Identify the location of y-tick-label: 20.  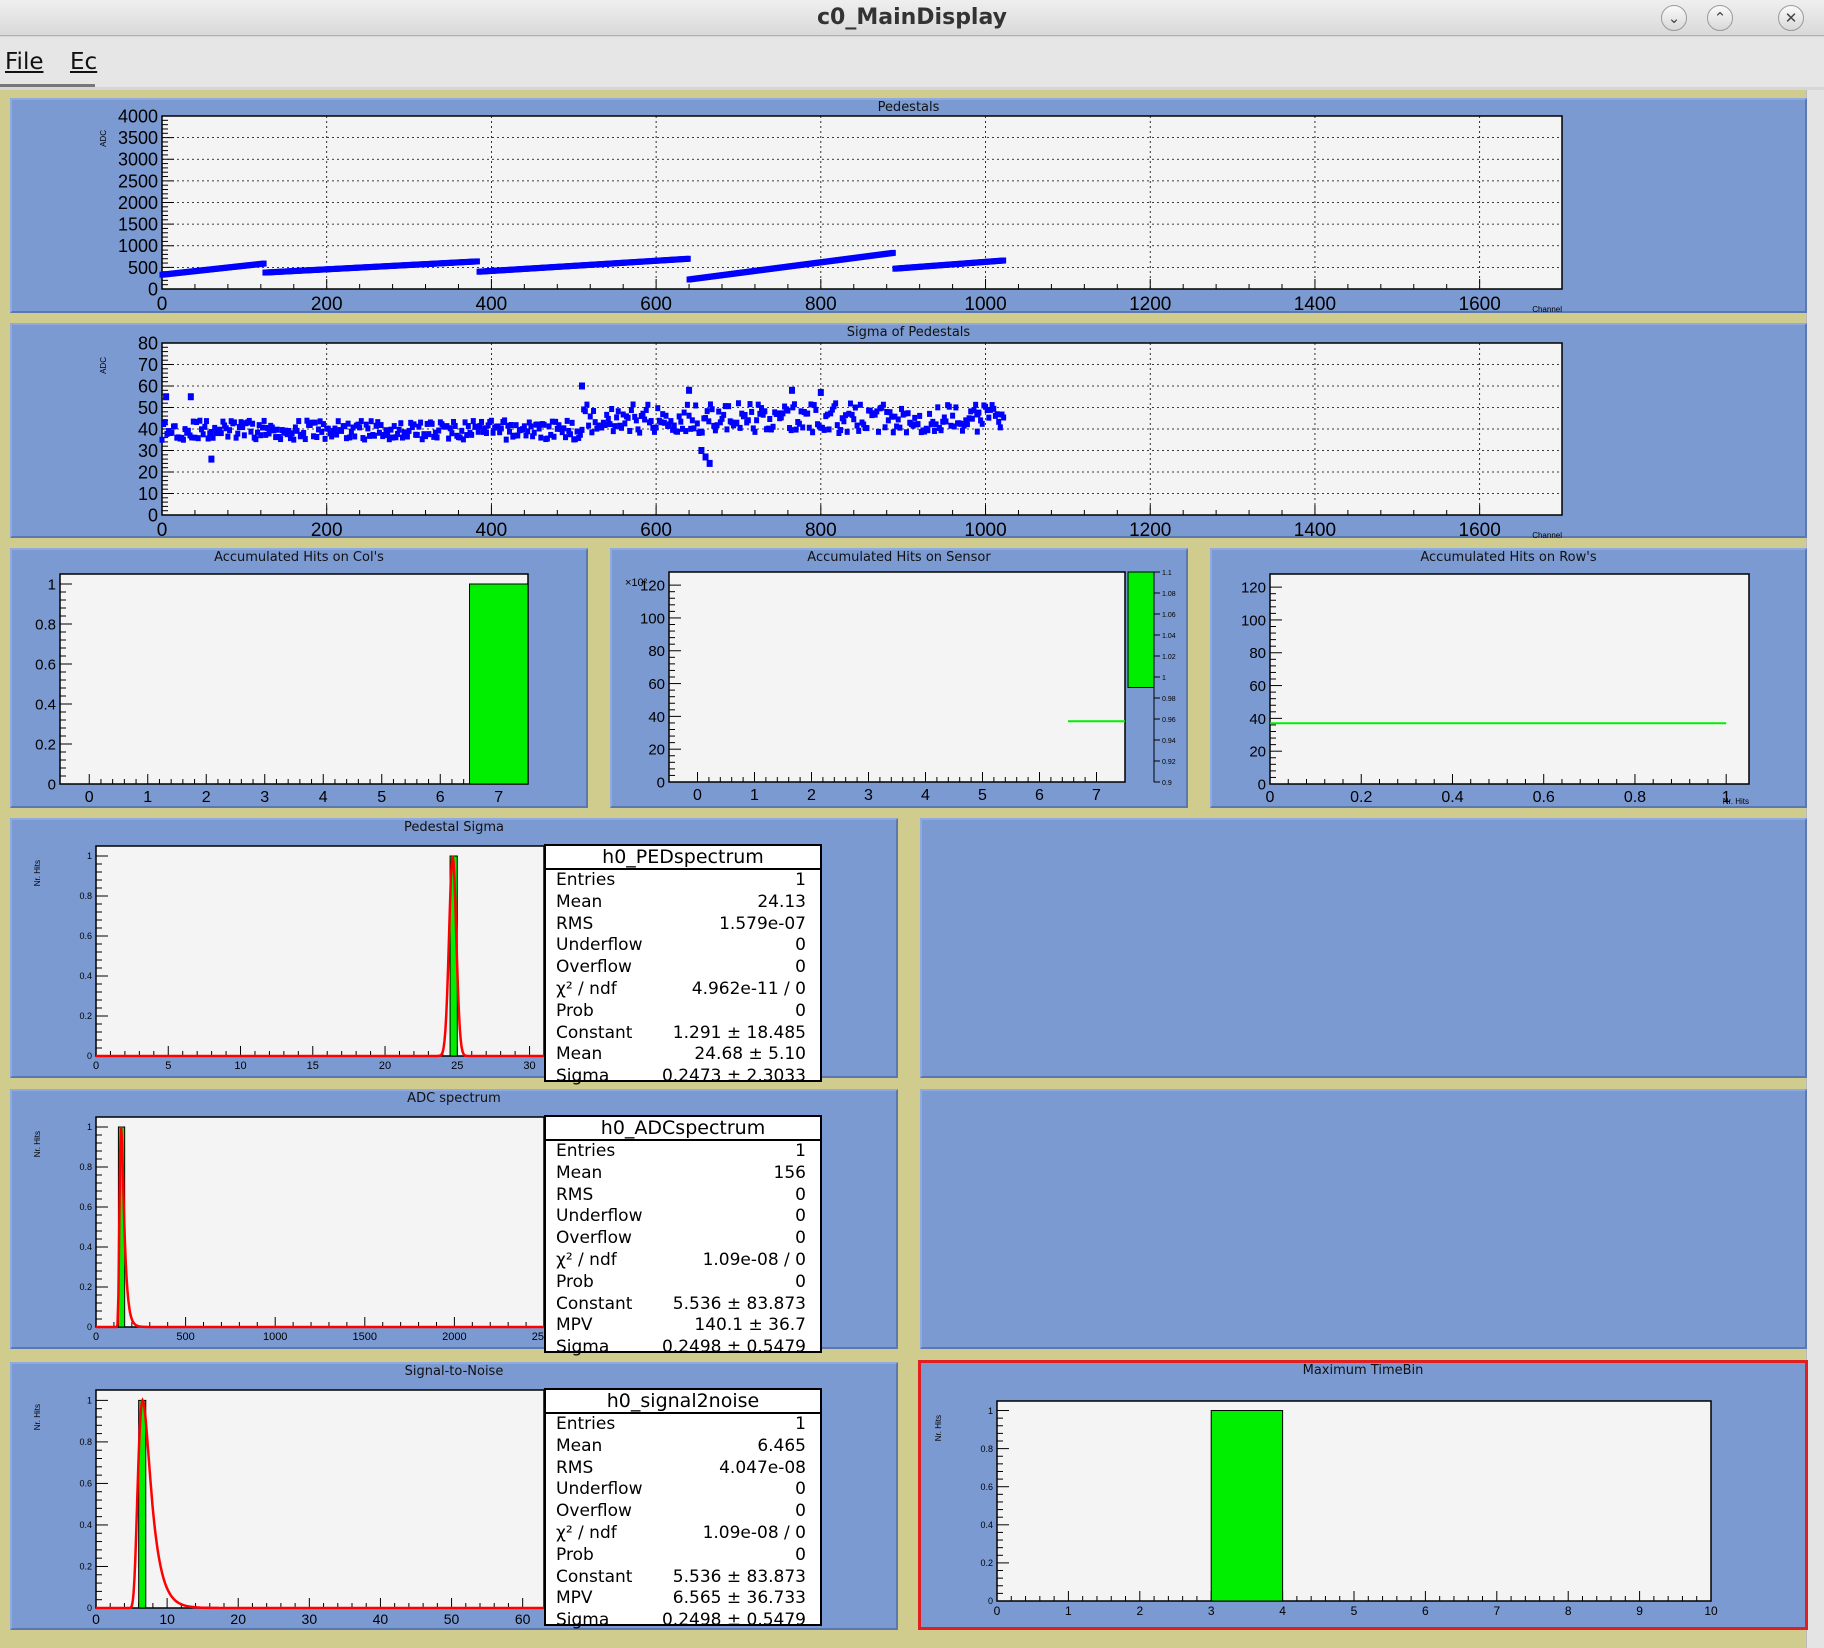
(1257, 752).